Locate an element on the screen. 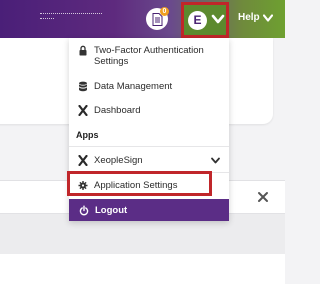  avatar: E is located at coordinates (197, 20).